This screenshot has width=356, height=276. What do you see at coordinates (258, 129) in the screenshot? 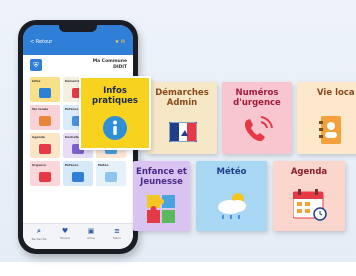
I see `phone-ringing-icon` at bounding box center [258, 129].